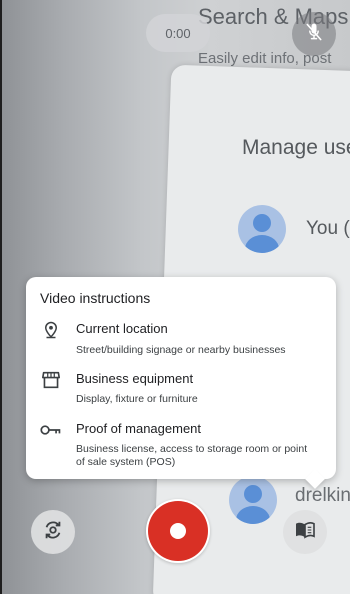  I want to click on instruction-title: Business equipment, so click(135, 378).